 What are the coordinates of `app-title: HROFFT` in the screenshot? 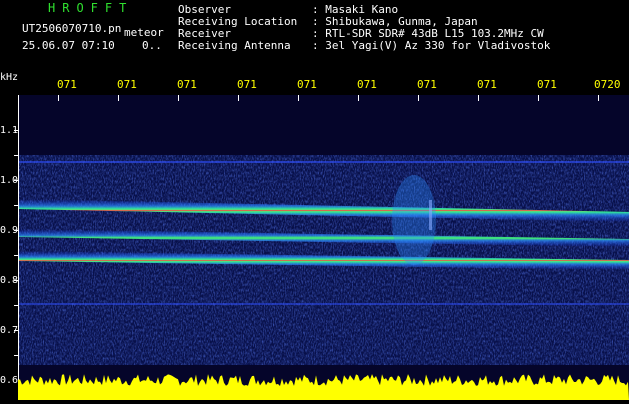 It's located at (91, 8).